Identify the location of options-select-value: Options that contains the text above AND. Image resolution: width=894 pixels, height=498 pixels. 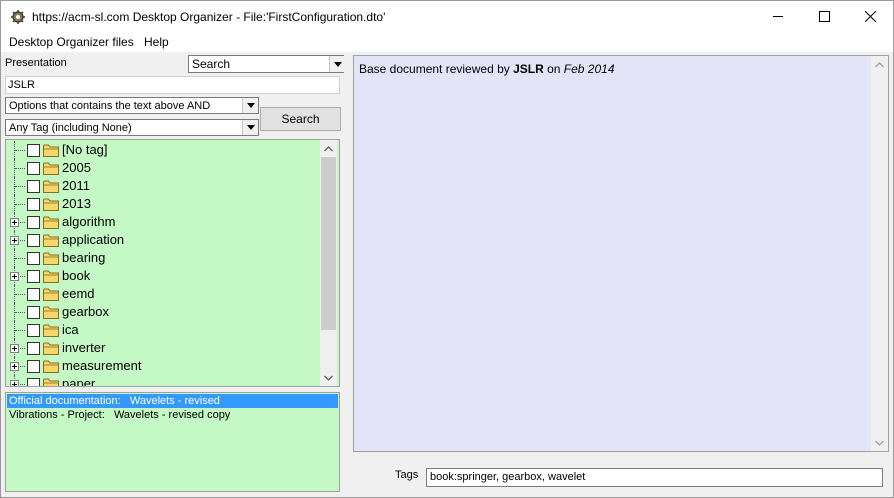
(110, 106).